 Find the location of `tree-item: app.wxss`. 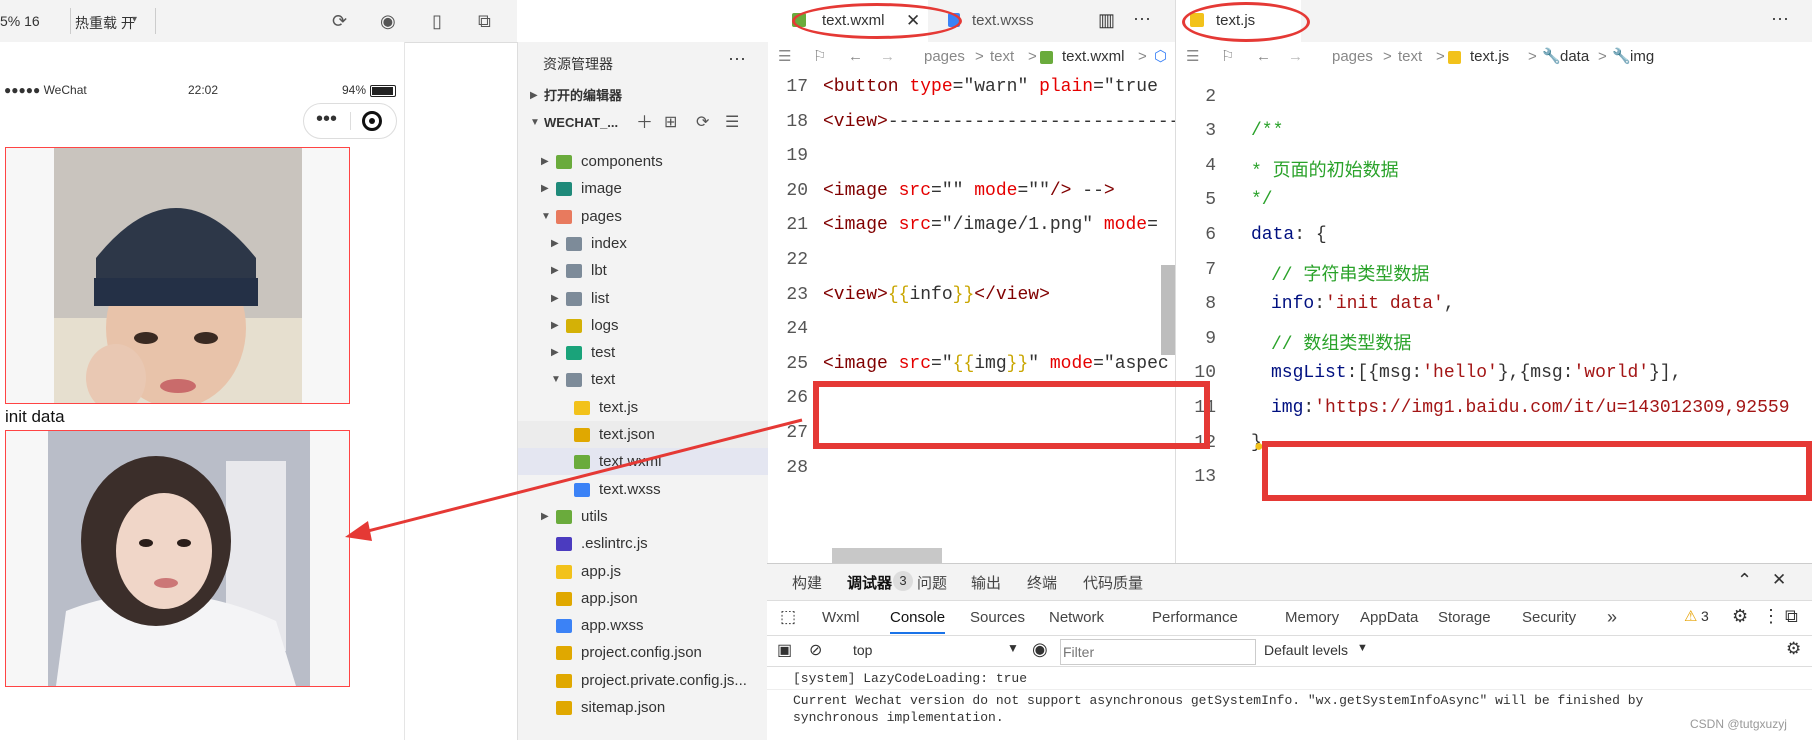

tree-item: app.wxss is located at coordinates (643, 625).